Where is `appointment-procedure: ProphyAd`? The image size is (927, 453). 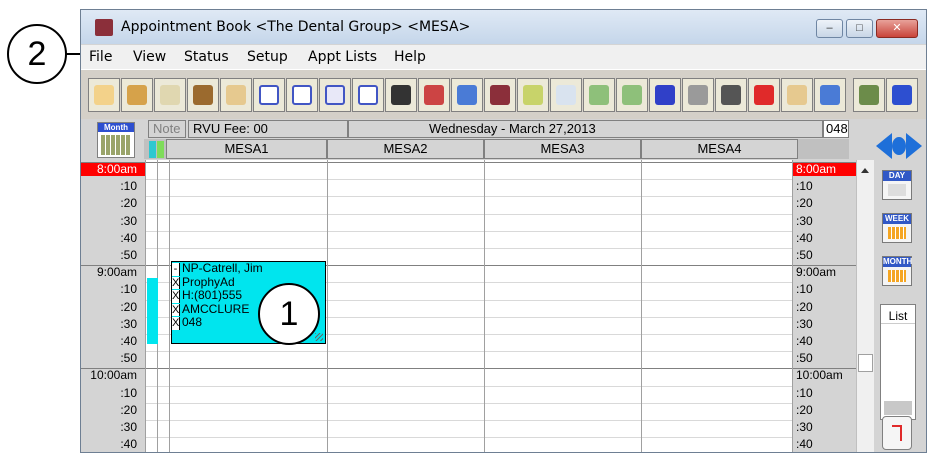 appointment-procedure: ProphyAd is located at coordinates (208, 282).